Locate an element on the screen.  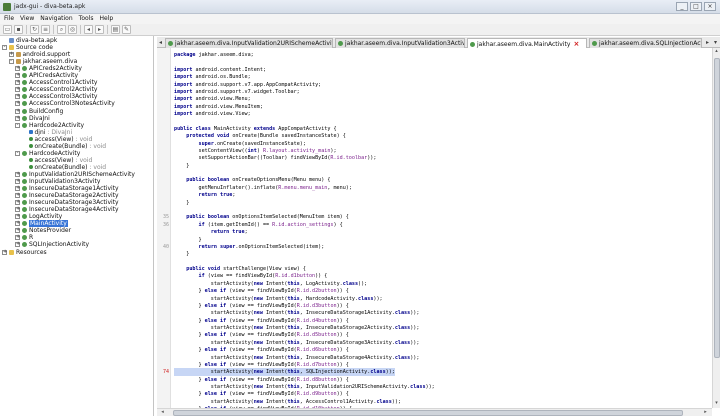
scroll-left-icon: ◂ is located at coordinates (162, 412).